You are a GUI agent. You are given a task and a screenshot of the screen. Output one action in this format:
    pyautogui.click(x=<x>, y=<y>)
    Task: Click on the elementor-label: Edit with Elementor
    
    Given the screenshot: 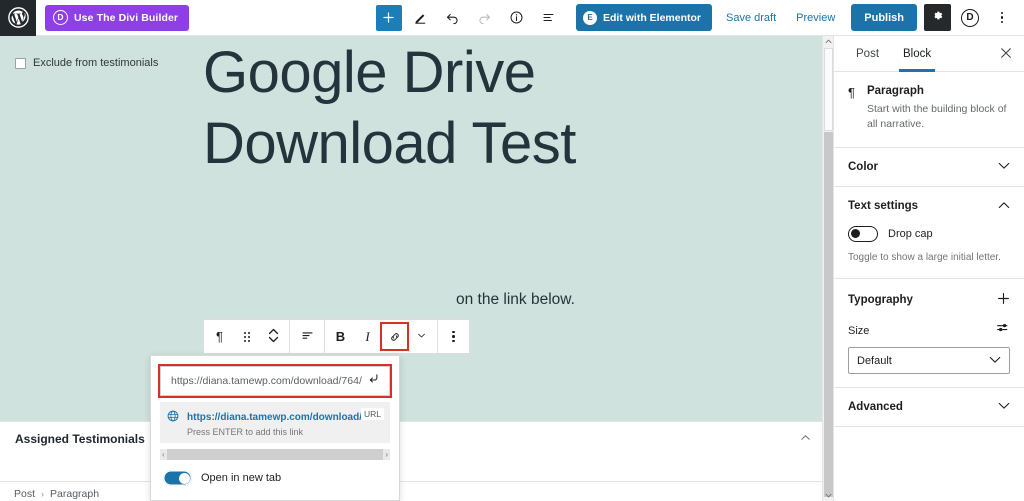 What is the action you would take?
    pyautogui.click(x=651, y=17)
    